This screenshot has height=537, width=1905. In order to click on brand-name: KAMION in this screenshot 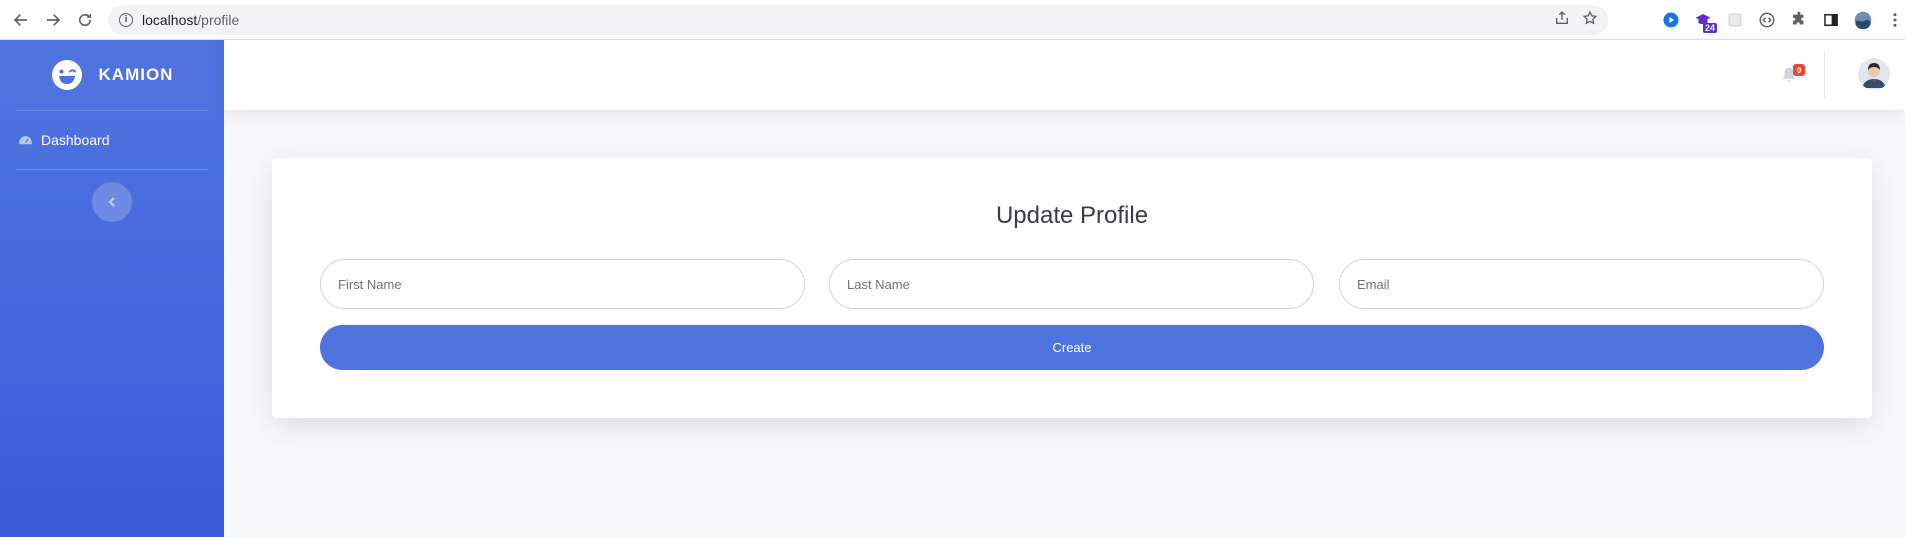, I will do `click(136, 74)`.